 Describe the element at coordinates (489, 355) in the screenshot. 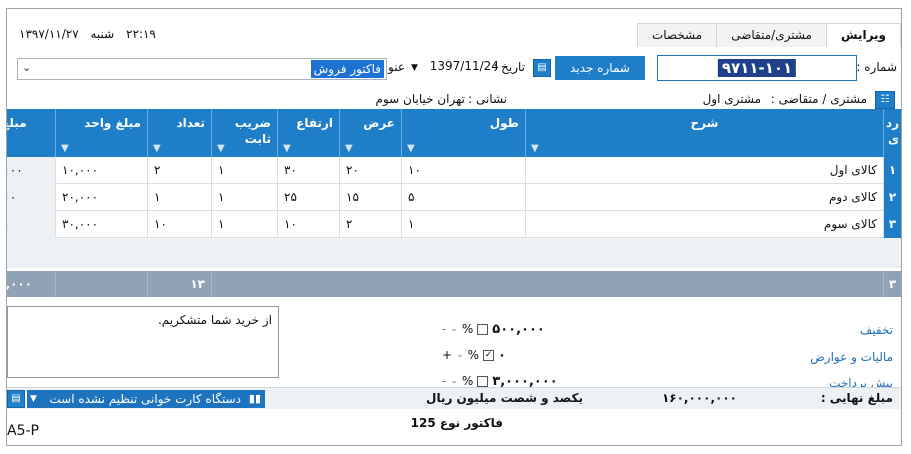

I see `tax-percent-checkbox: ✓` at that location.